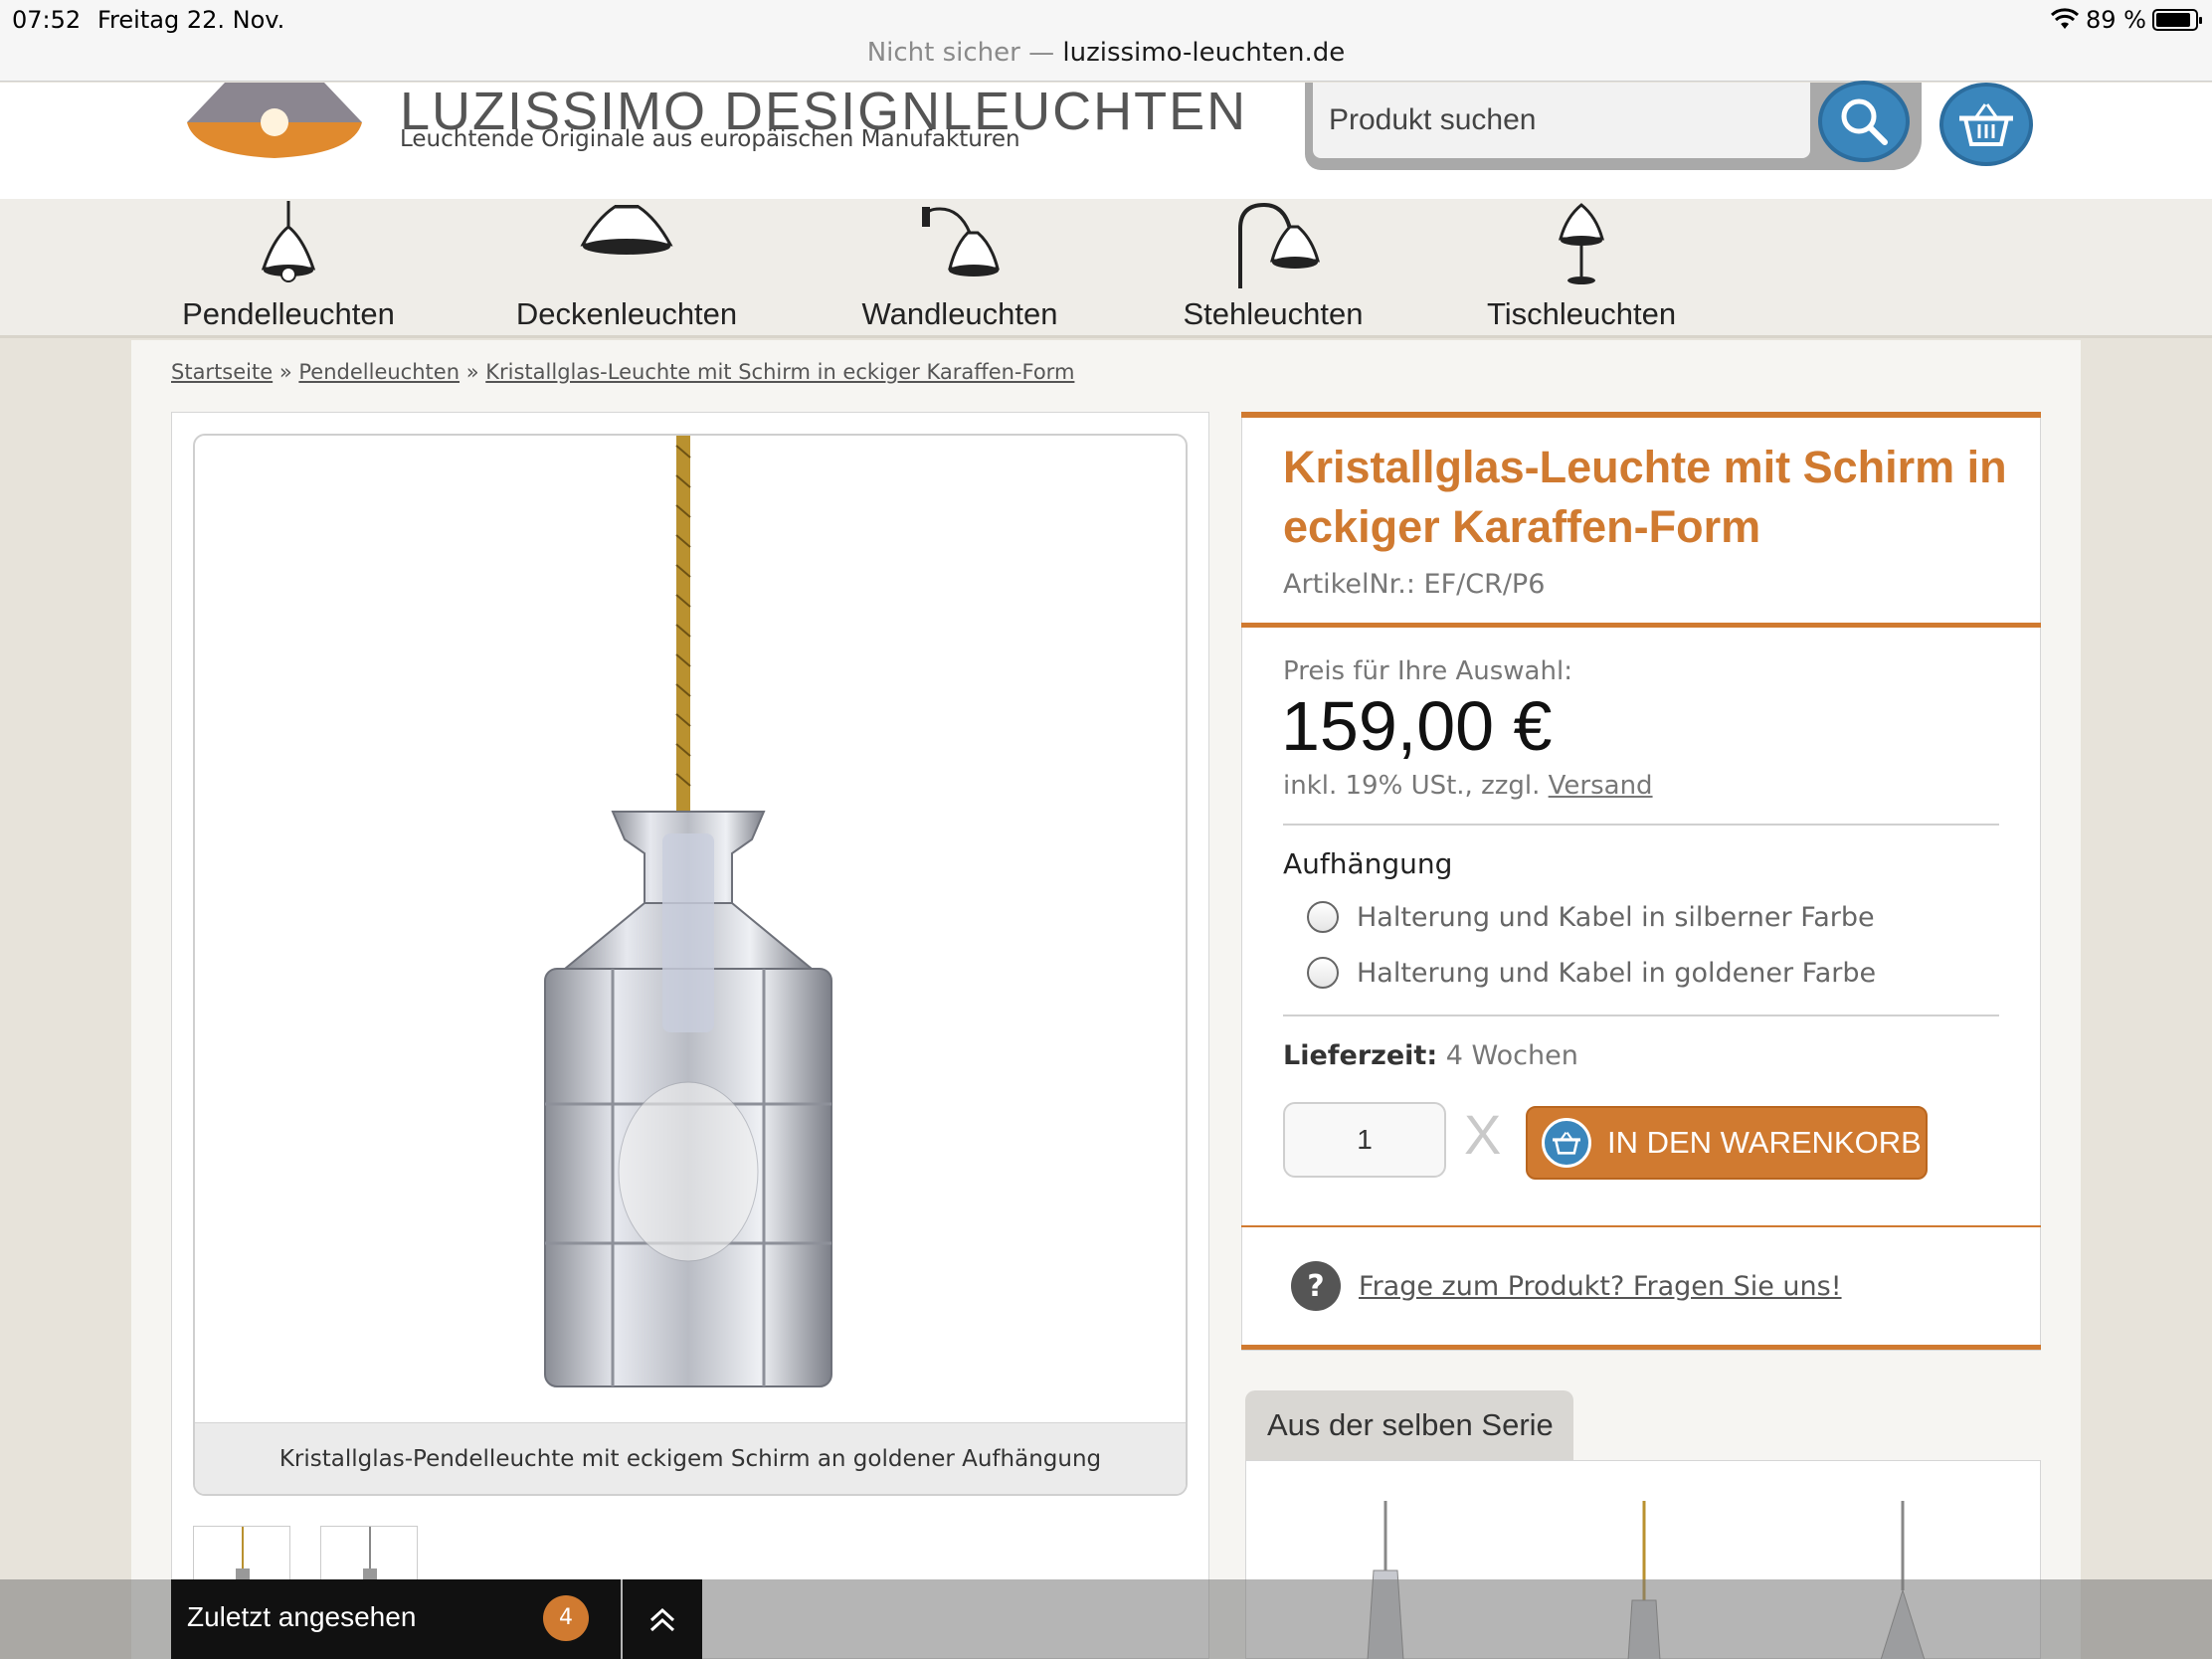  I want to click on panel-top-border, so click(1641, 415).